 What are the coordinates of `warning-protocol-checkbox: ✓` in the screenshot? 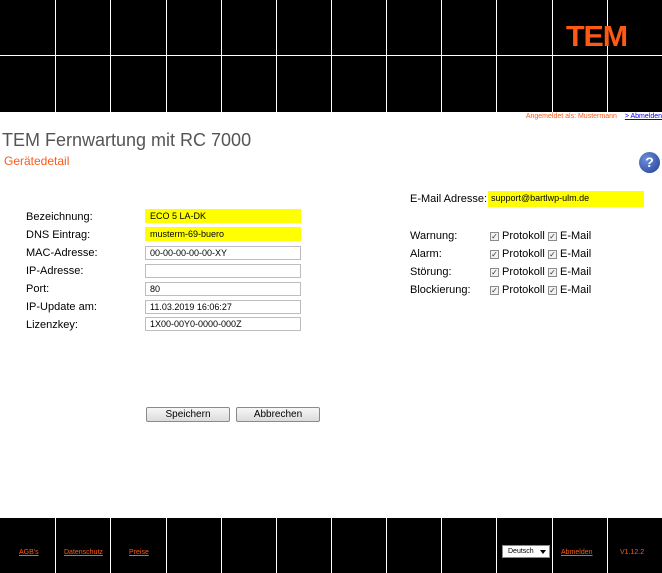 It's located at (494, 236).